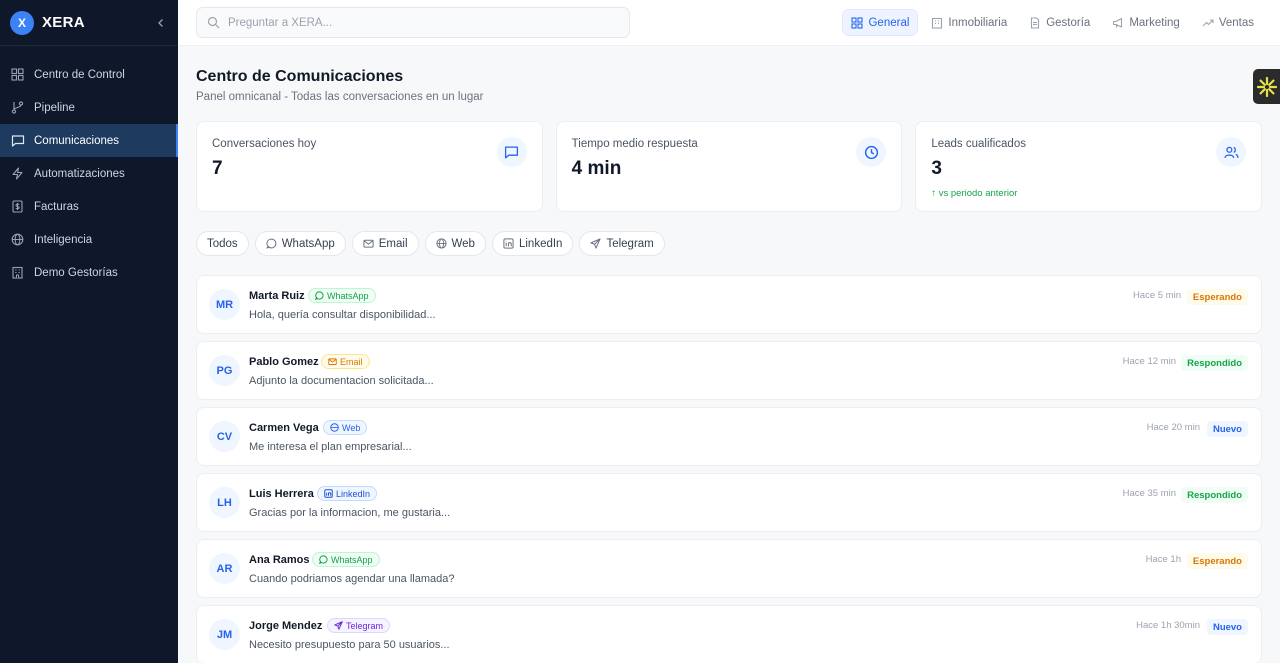 The width and height of the screenshot is (1280, 663). I want to click on avatar: JM, so click(224, 634).